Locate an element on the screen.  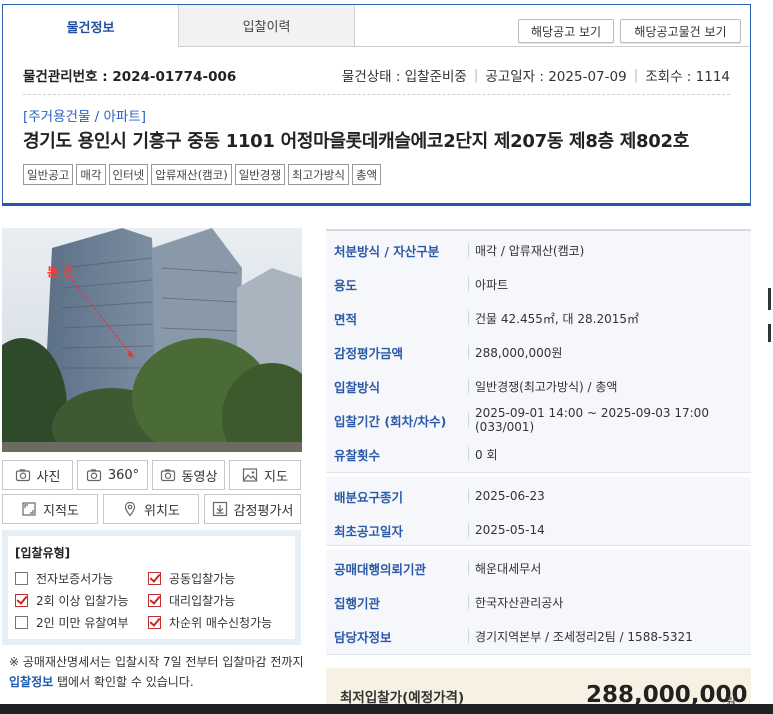
info-row-label: 입찰기간 (회차/차수) is located at coordinates (390, 421).